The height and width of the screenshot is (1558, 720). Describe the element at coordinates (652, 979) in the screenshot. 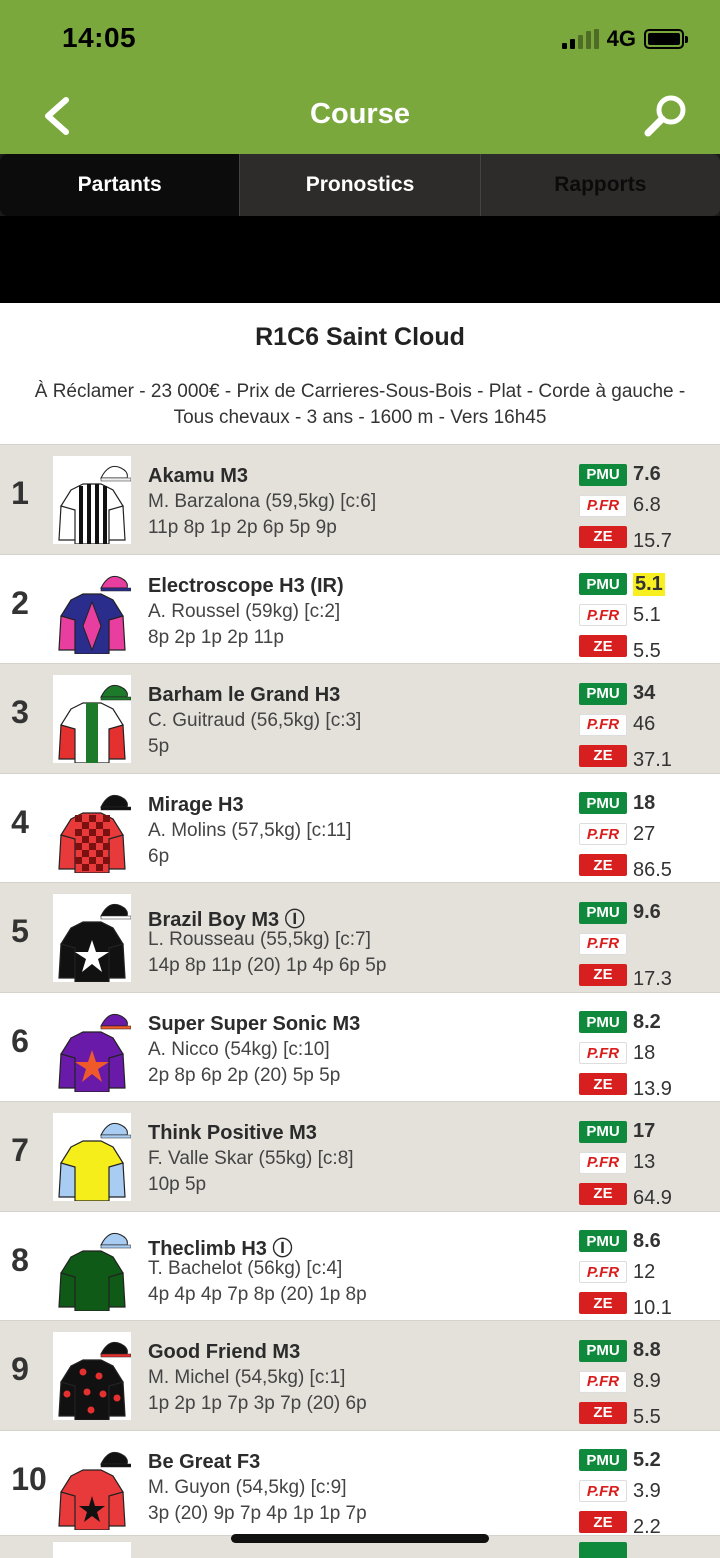

I see `ze-odds: 17.3` at that location.